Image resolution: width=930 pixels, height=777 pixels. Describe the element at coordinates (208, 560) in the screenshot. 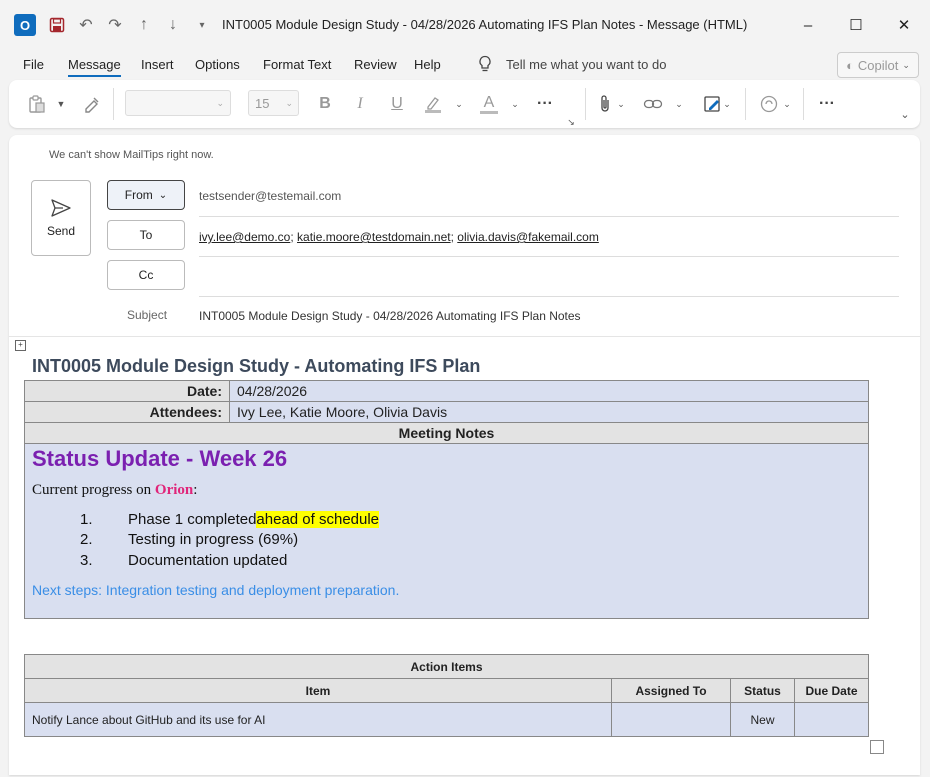

I see `list-text: Documentation updated` at that location.